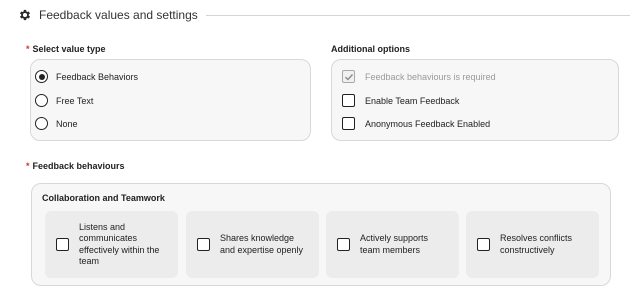  What do you see at coordinates (102, 226) in the screenshot?
I see `behaviour-text-line: Listens and` at bounding box center [102, 226].